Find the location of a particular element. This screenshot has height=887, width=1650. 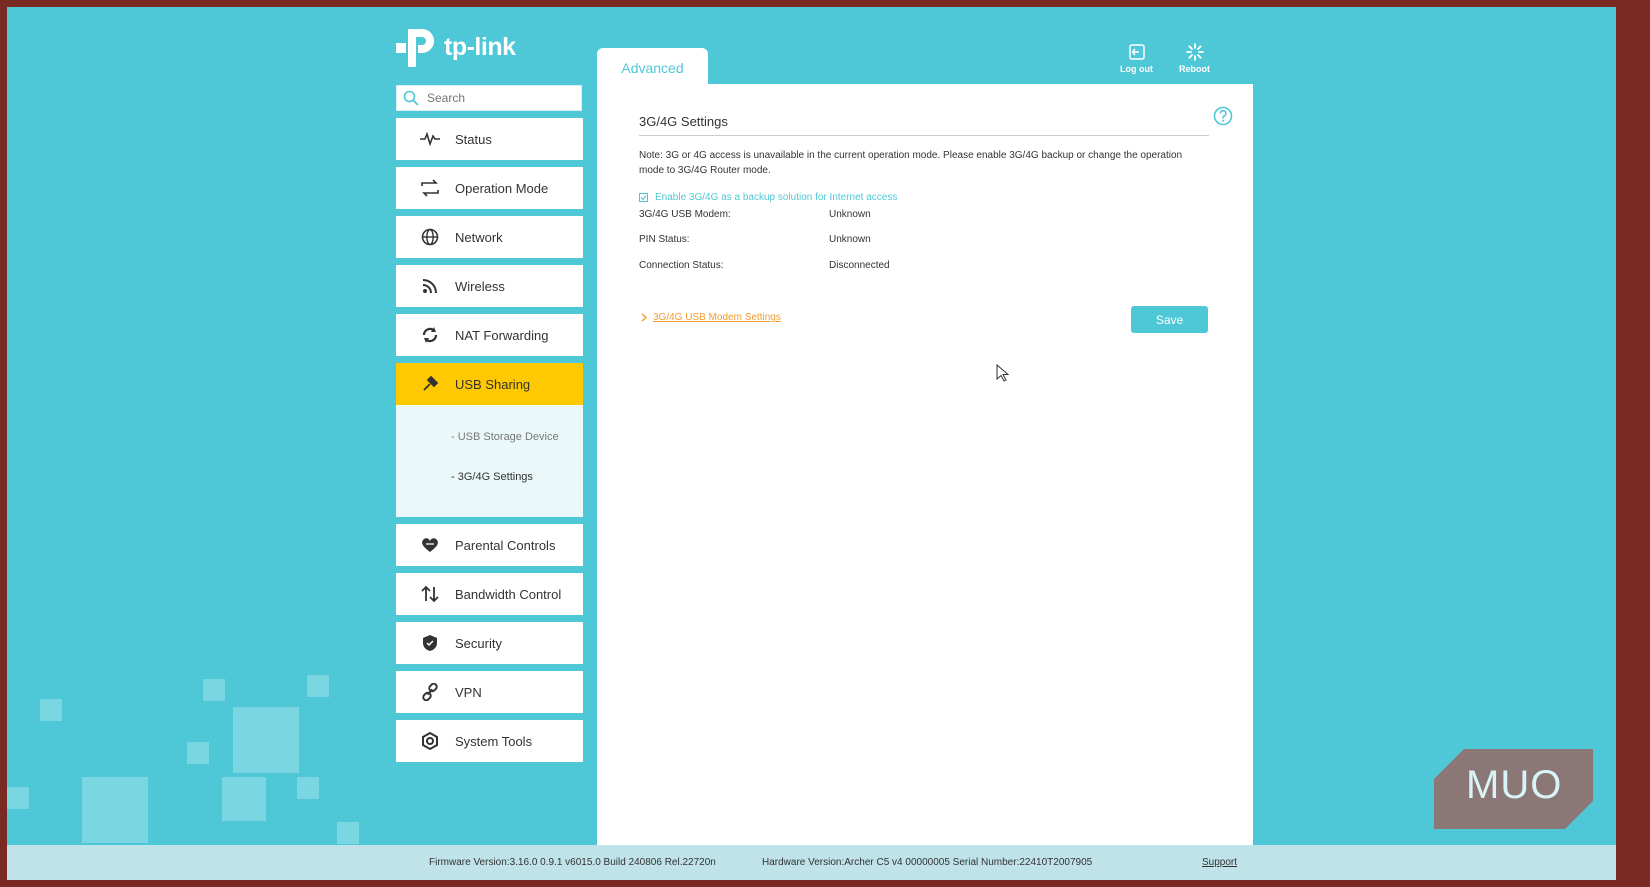

sidebar-item-status: Status is located at coordinates (489, 139).